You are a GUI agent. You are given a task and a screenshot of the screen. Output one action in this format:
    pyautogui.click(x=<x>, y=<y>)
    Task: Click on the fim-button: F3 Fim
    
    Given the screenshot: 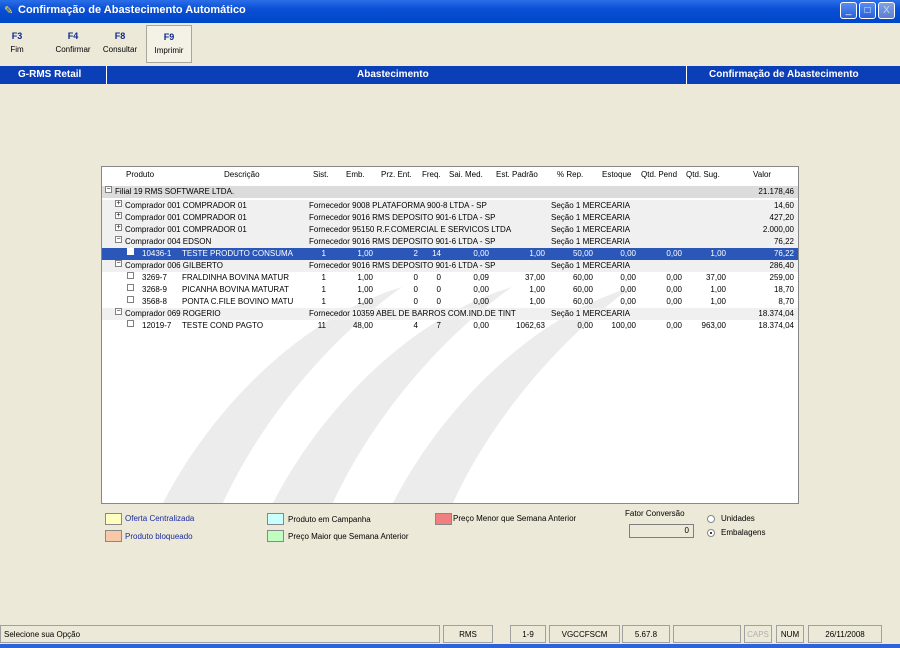 What is the action you would take?
    pyautogui.click(x=17, y=44)
    